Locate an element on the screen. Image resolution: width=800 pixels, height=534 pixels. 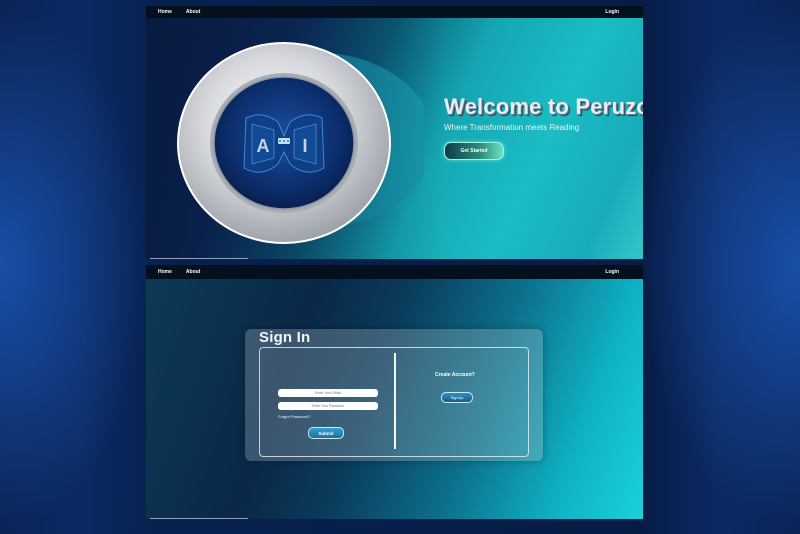
create-account-label: Create Account? is located at coordinates (455, 375).